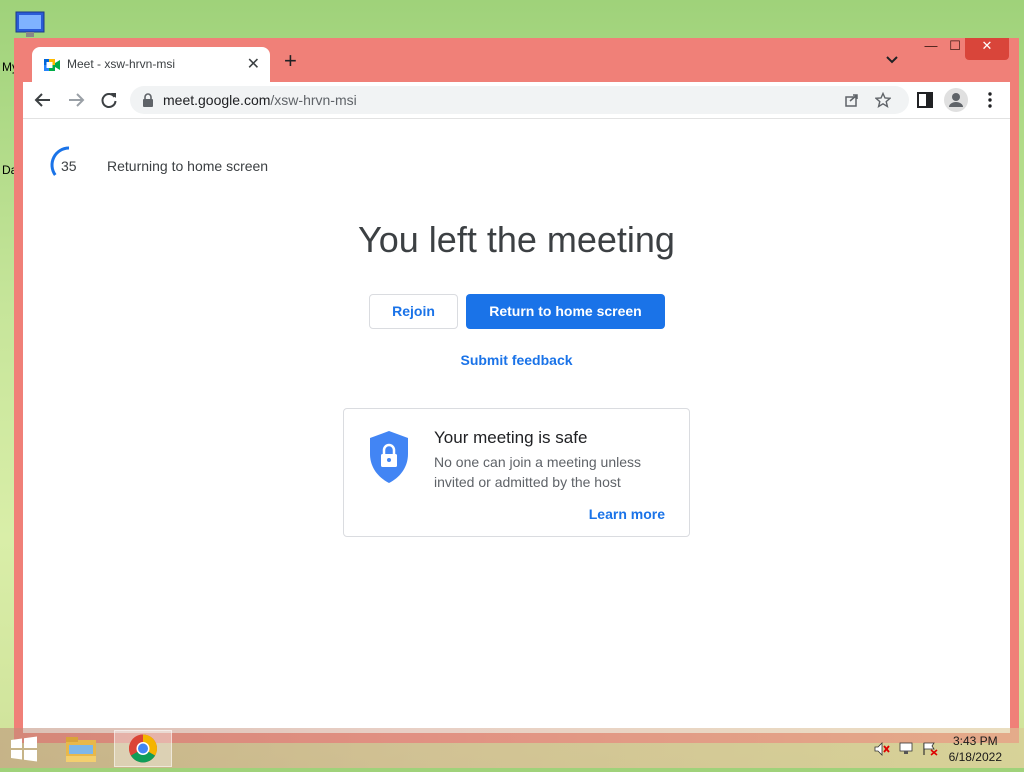 This screenshot has width=1024, height=772. Describe the element at coordinates (109, 100) in the screenshot. I see `reload-icon` at that location.